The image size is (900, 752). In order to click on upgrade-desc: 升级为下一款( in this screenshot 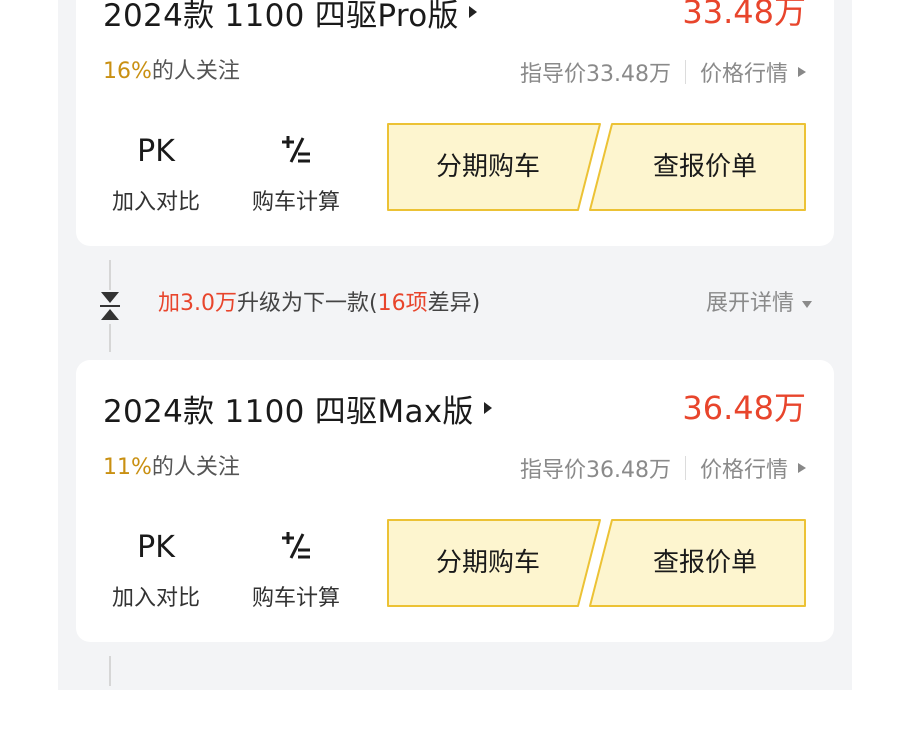, I will do `click(307, 303)`.